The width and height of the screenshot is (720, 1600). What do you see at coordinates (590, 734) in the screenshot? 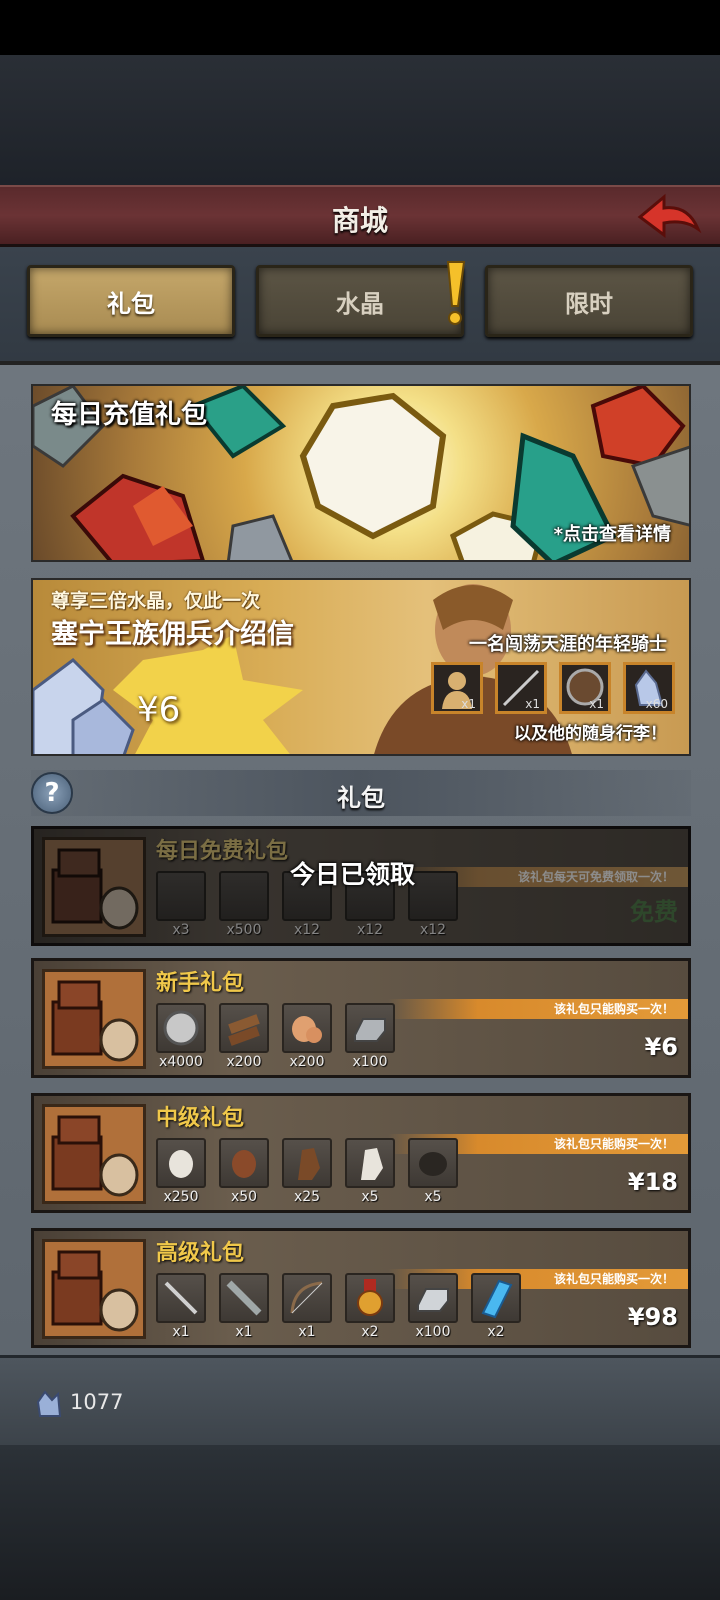
I see `banner-follow-text: 以及他的随身行李！` at bounding box center [590, 734].